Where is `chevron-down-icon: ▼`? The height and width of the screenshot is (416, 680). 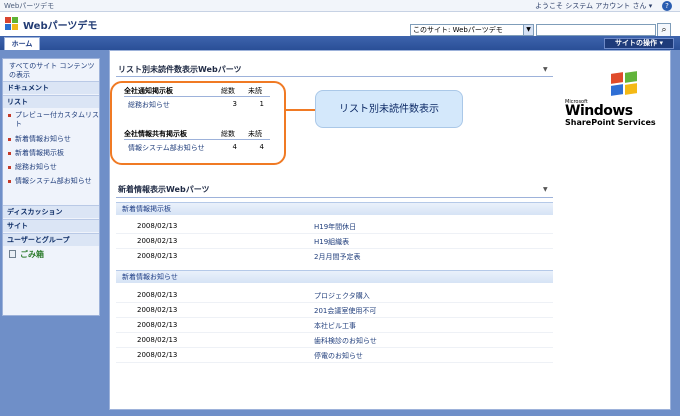
chevron-down-icon: ▼ is located at coordinates (528, 30).